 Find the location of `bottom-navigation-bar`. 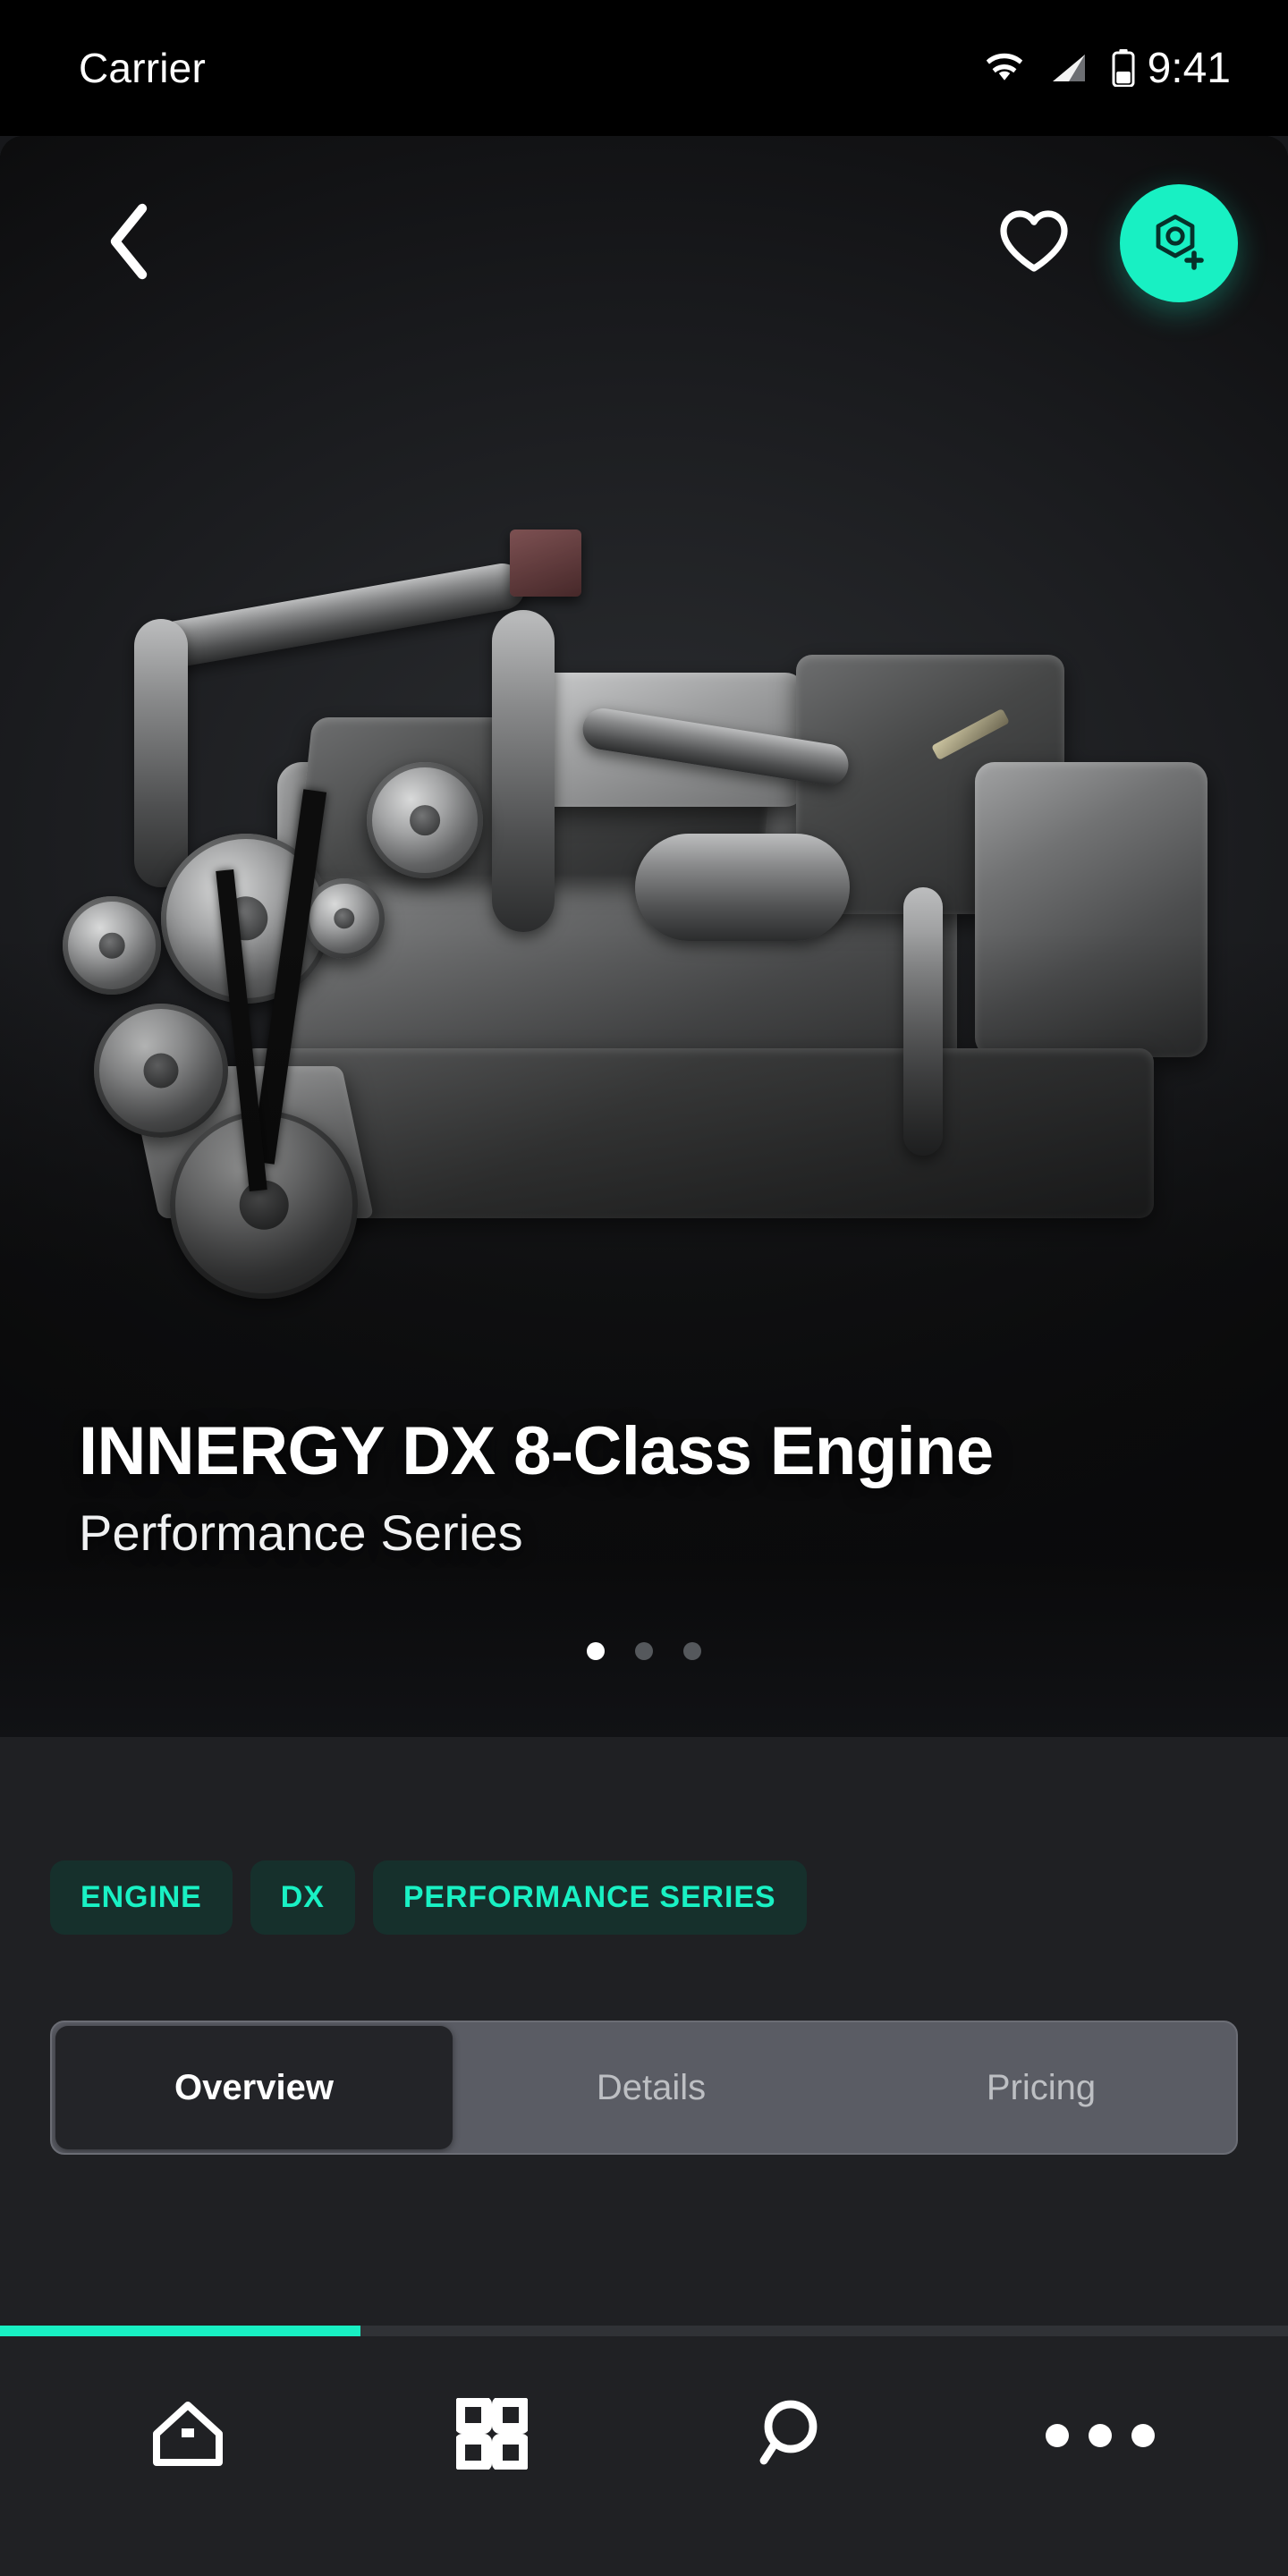

bottom-navigation-bar is located at coordinates (644, 2456).